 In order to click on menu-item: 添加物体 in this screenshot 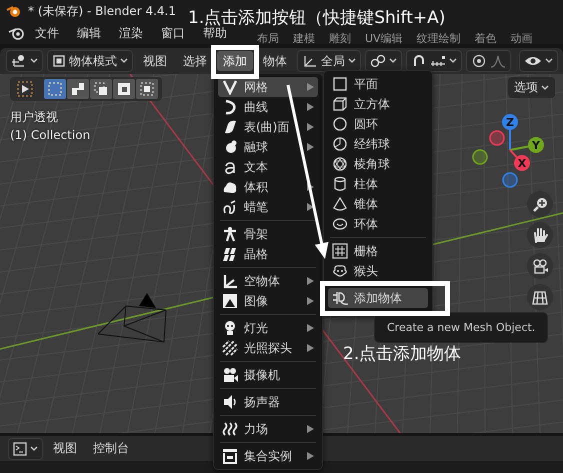, I will do `click(378, 298)`.